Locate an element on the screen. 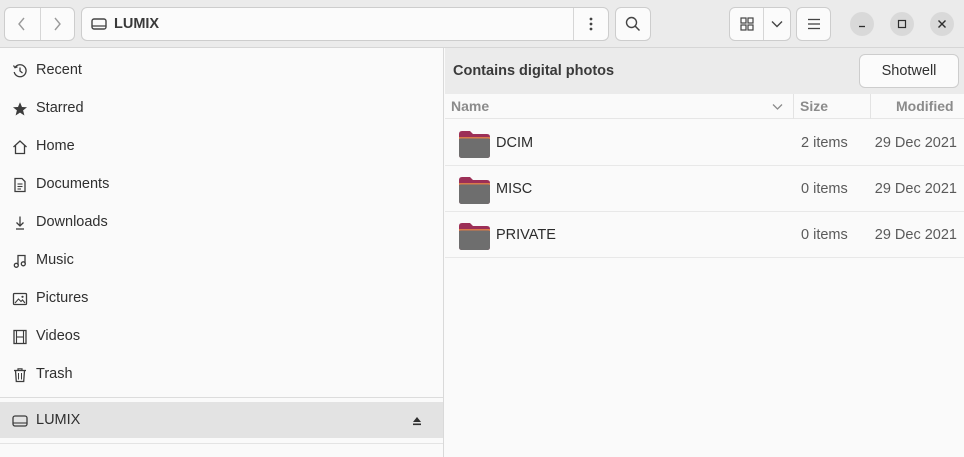 This screenshot has height=457, width=964. view-switcher is located at coordinates (760, 24).